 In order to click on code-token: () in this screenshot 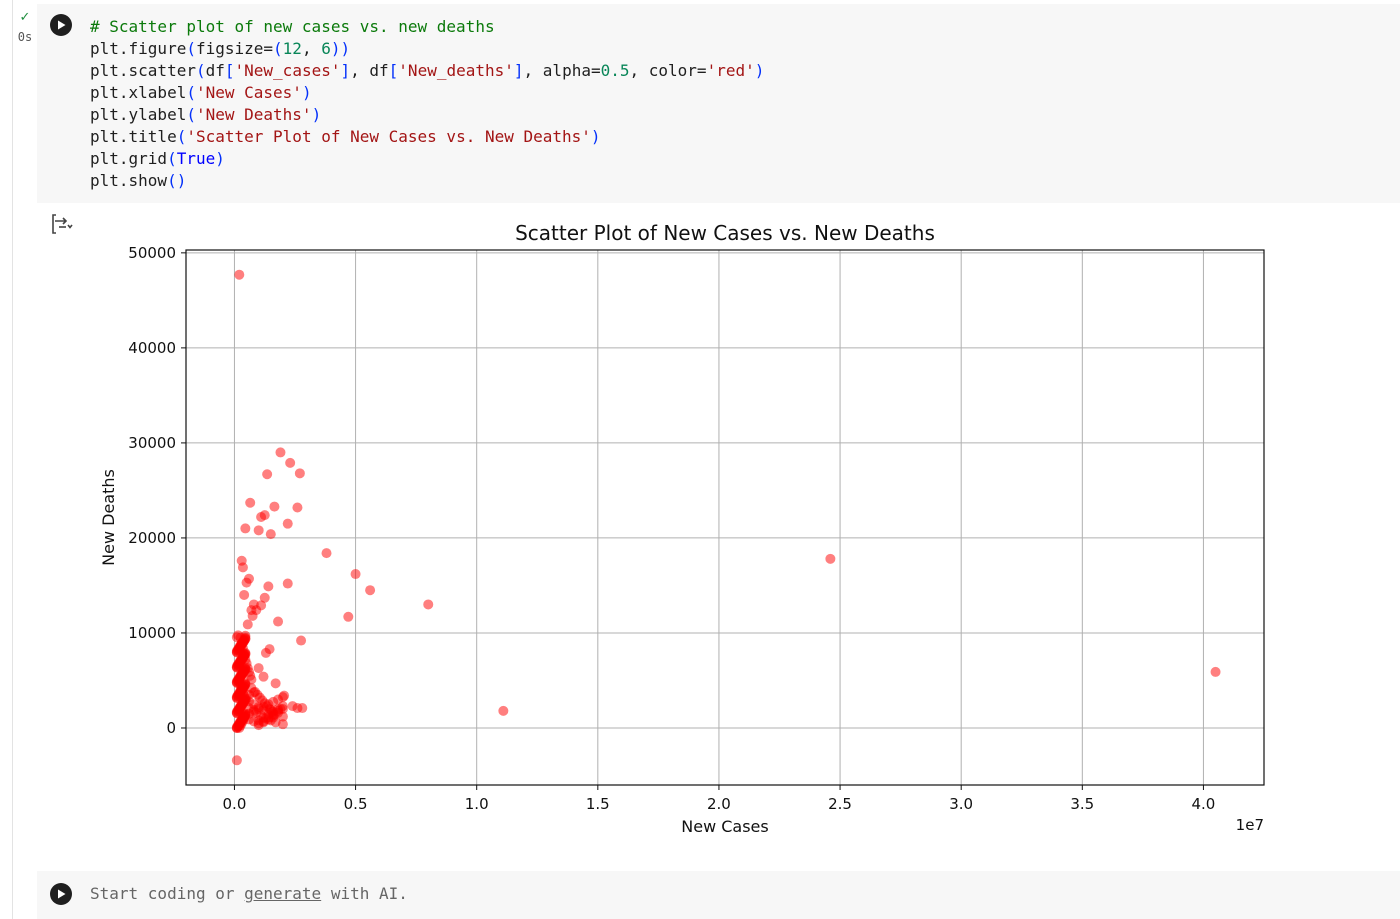, I will do `click(177, 180)`.